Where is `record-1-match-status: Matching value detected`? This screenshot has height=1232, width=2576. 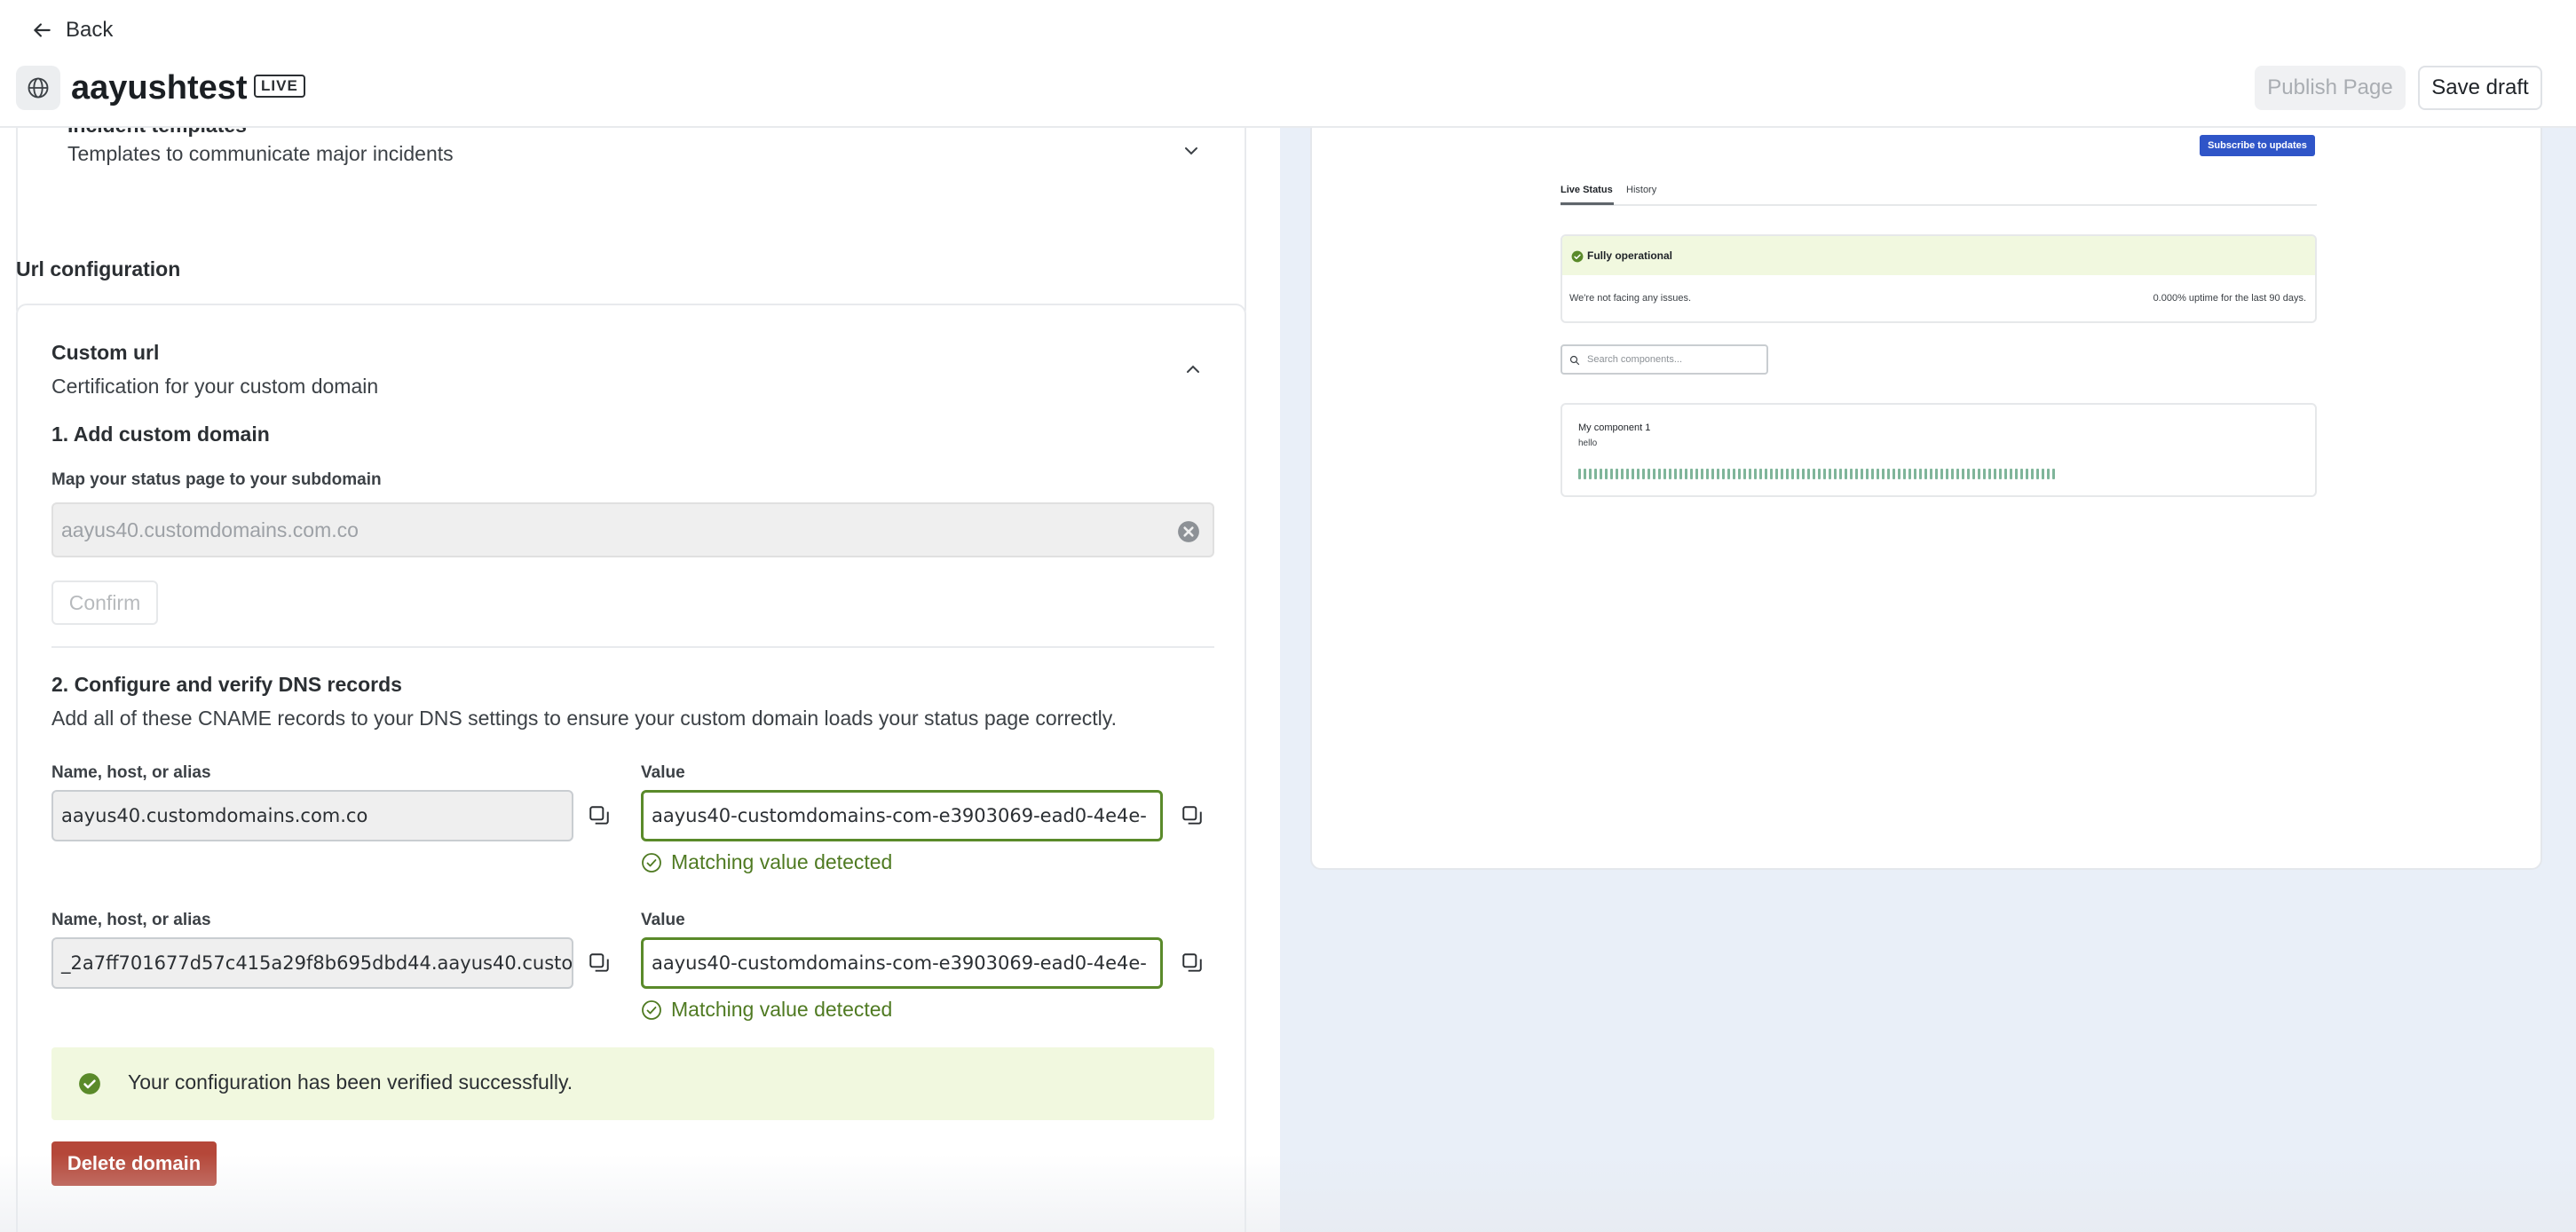
record-1-match-status: Matching value detected is located at coordinates (766, 862).